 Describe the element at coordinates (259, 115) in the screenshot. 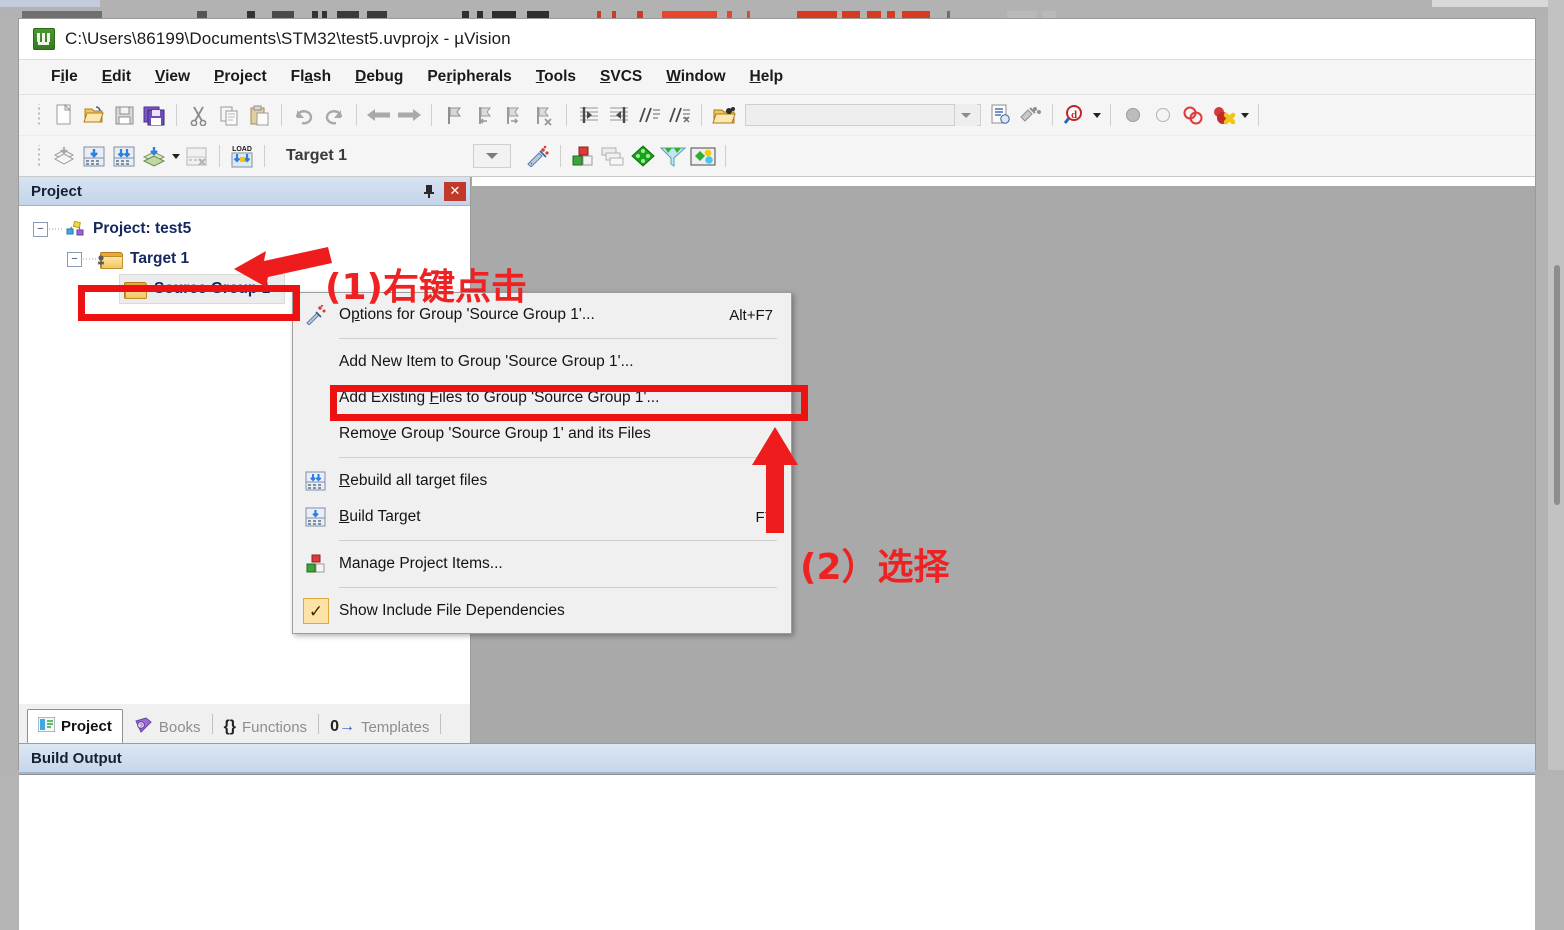

I see `paste-icon` at that location.